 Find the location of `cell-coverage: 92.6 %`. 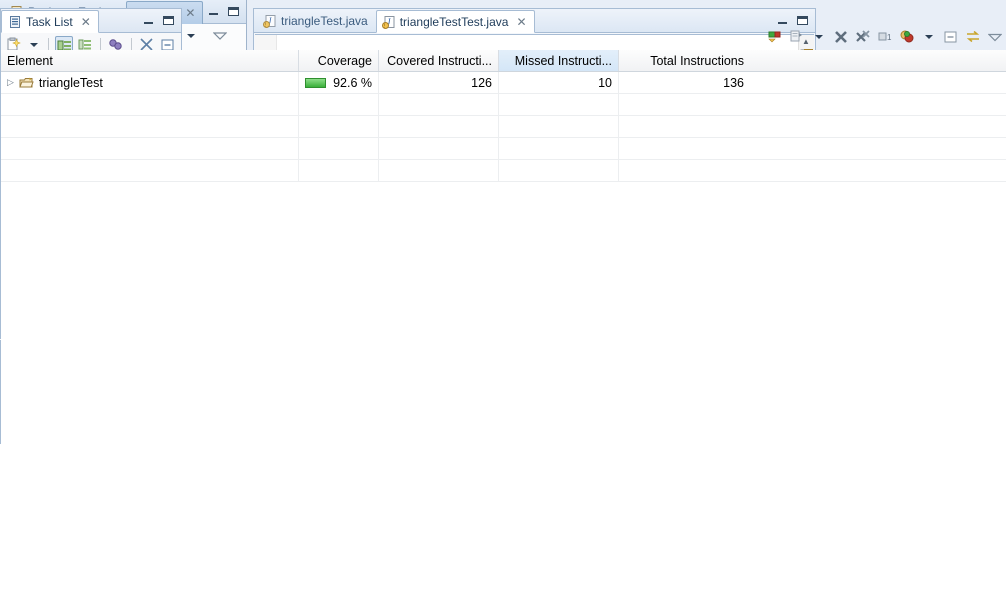

cell-coverage: 92.6 % is located at coordinates (339, 82).